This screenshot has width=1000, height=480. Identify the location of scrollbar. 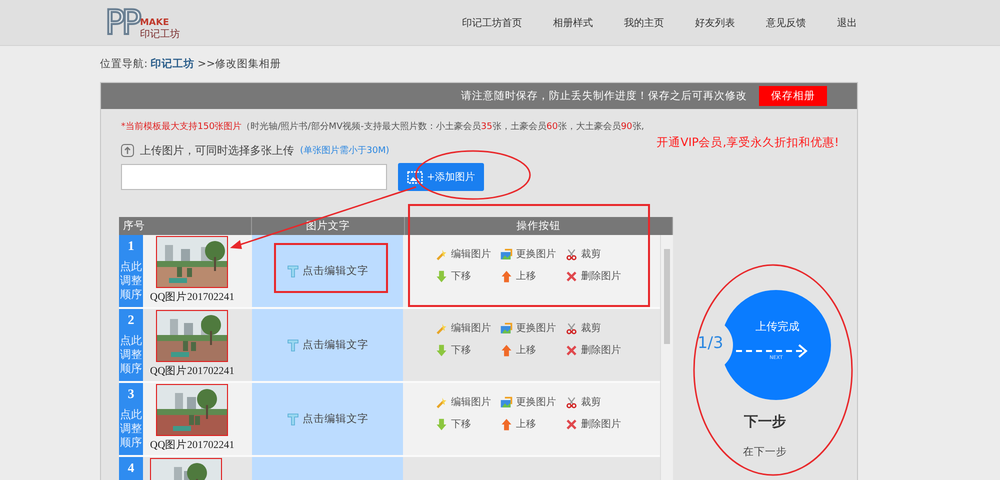
(666, 357).